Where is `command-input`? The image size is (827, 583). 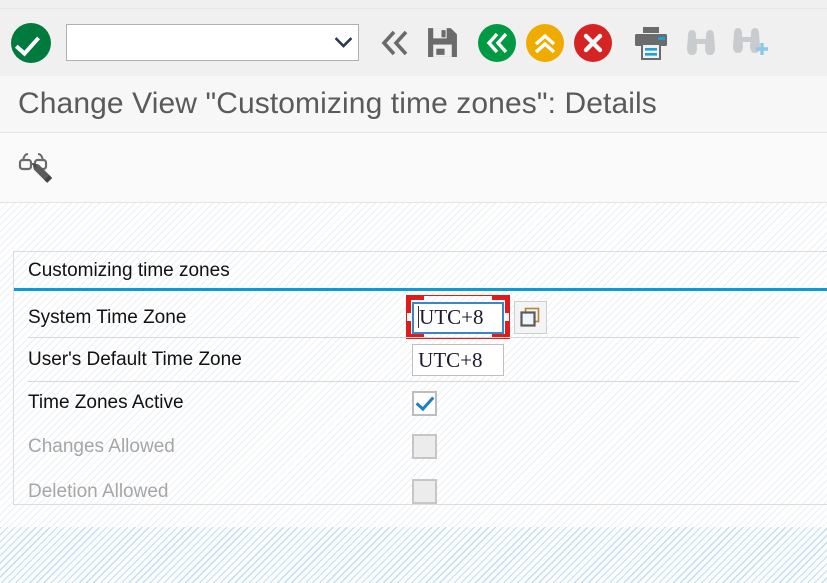 command-input is located at coordinates (197, 42).